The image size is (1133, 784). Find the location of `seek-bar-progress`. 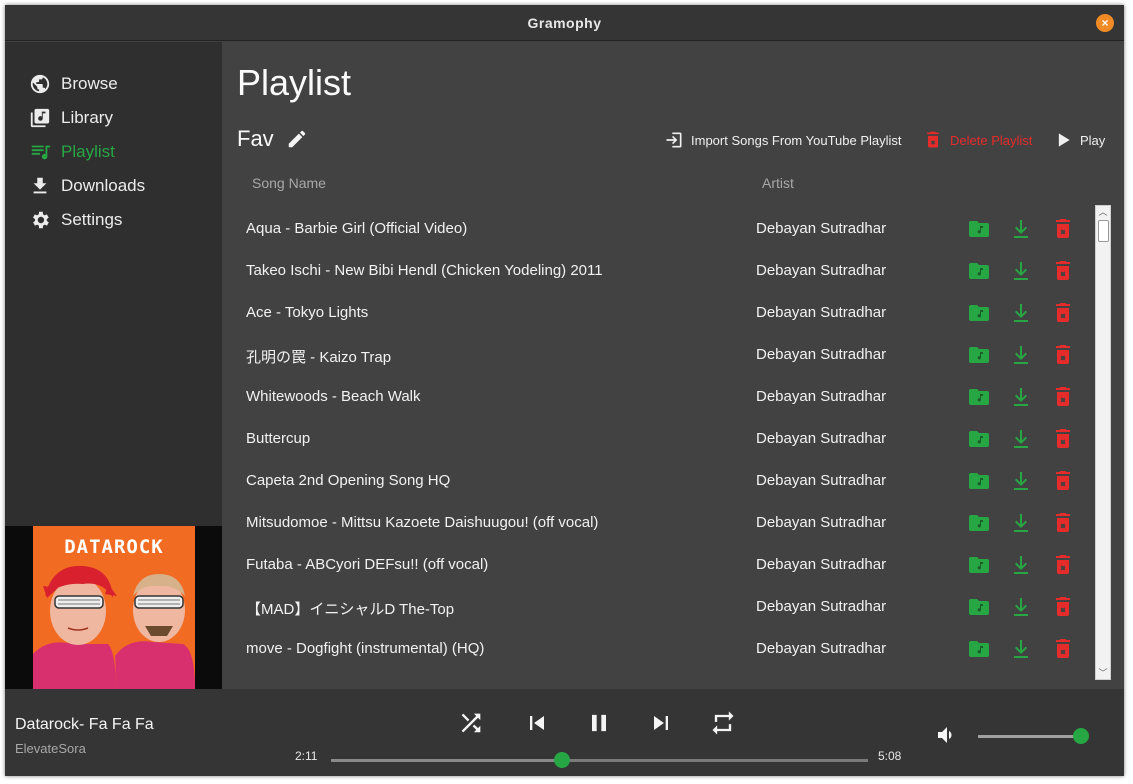

seek-bar-progress is located at coordinates (446, 760).